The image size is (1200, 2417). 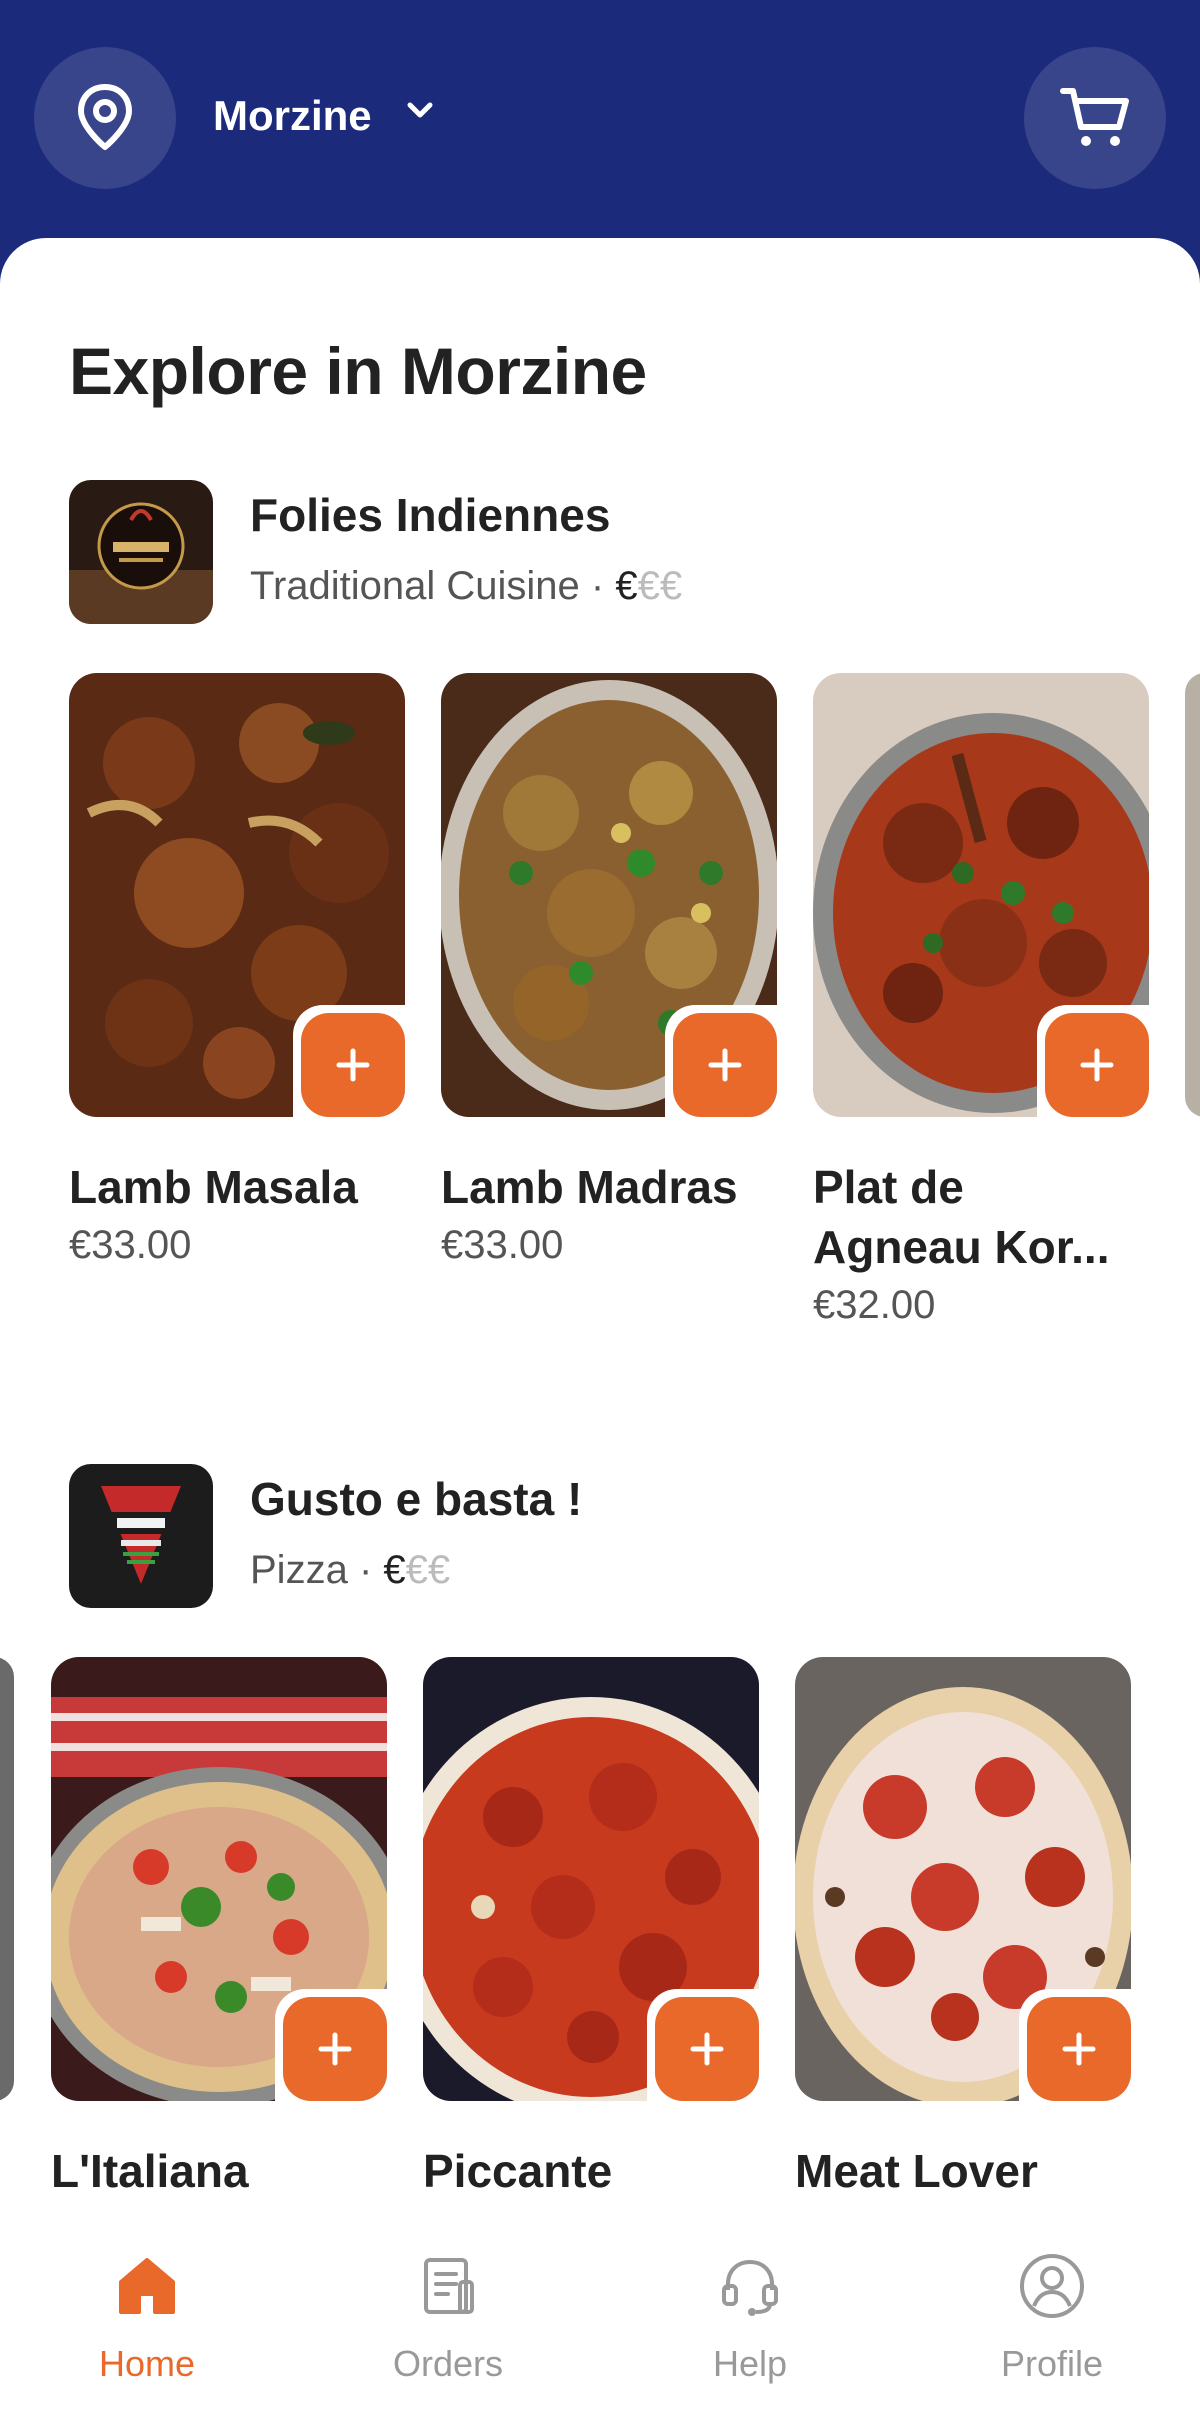 I want to click on location-label: Morzine, so click(x=292, y=116).